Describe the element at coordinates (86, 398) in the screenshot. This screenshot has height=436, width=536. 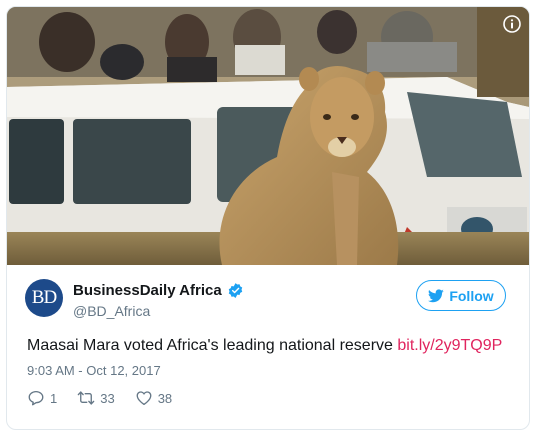
I see `retweet-icon` at that location.